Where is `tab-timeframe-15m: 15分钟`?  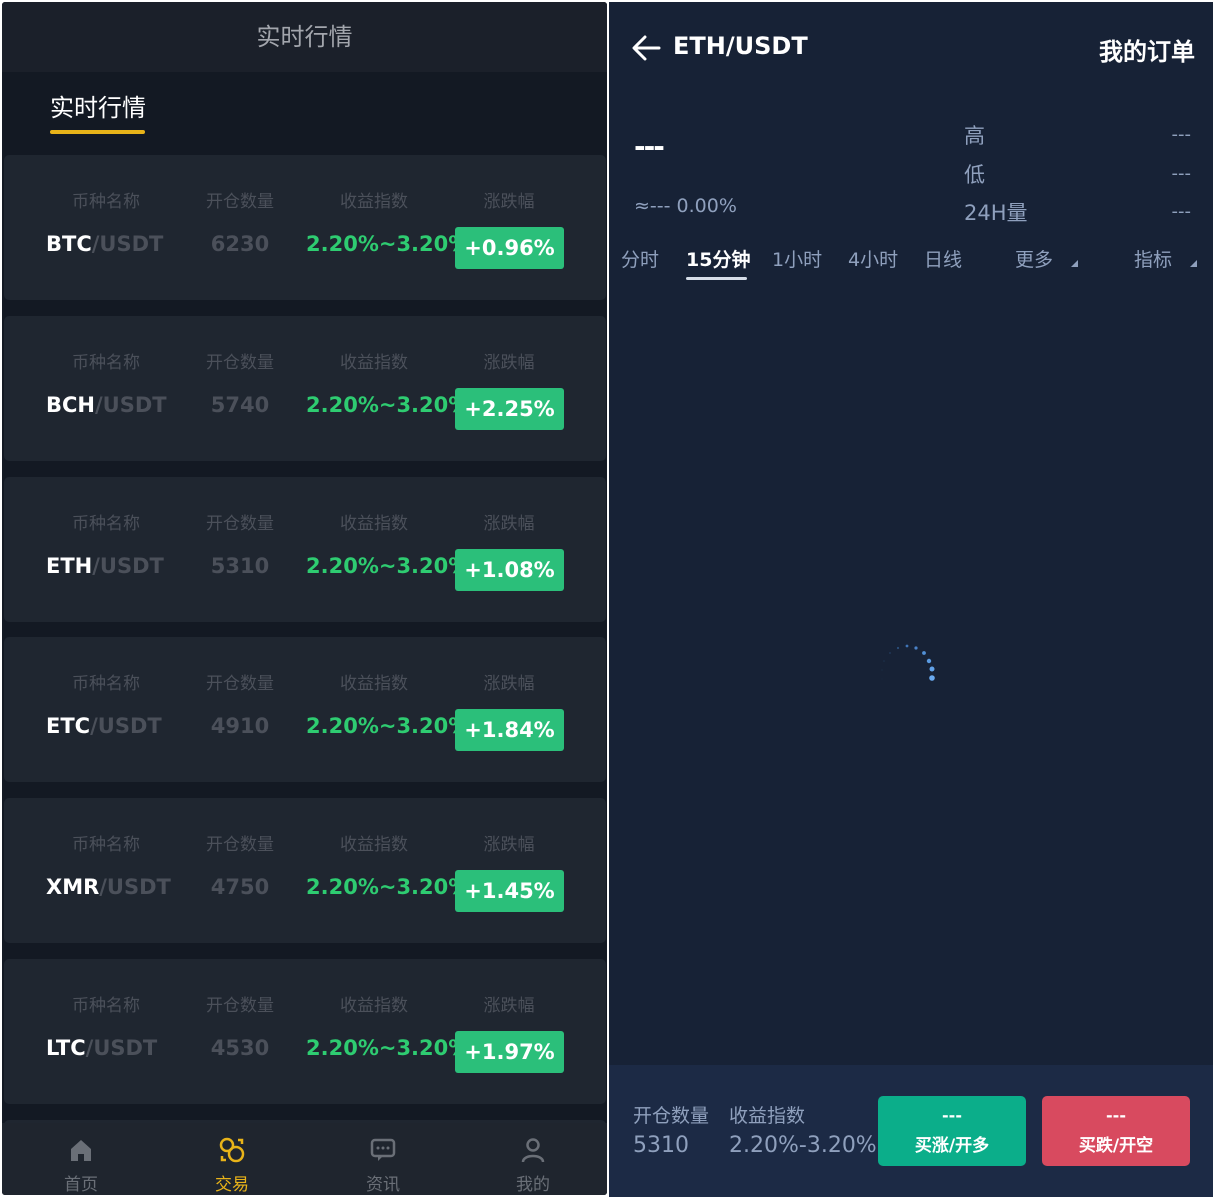
tab-timeframe-15m: 15分钟 is located at coordinates (718, 258).